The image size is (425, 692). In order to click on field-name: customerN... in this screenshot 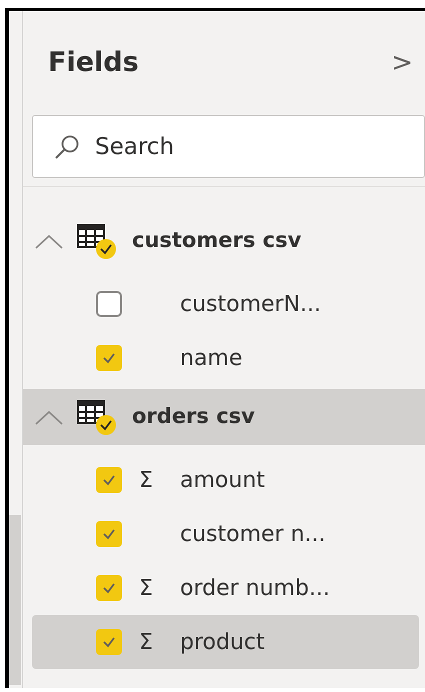, I will do `click(251, 304)`.